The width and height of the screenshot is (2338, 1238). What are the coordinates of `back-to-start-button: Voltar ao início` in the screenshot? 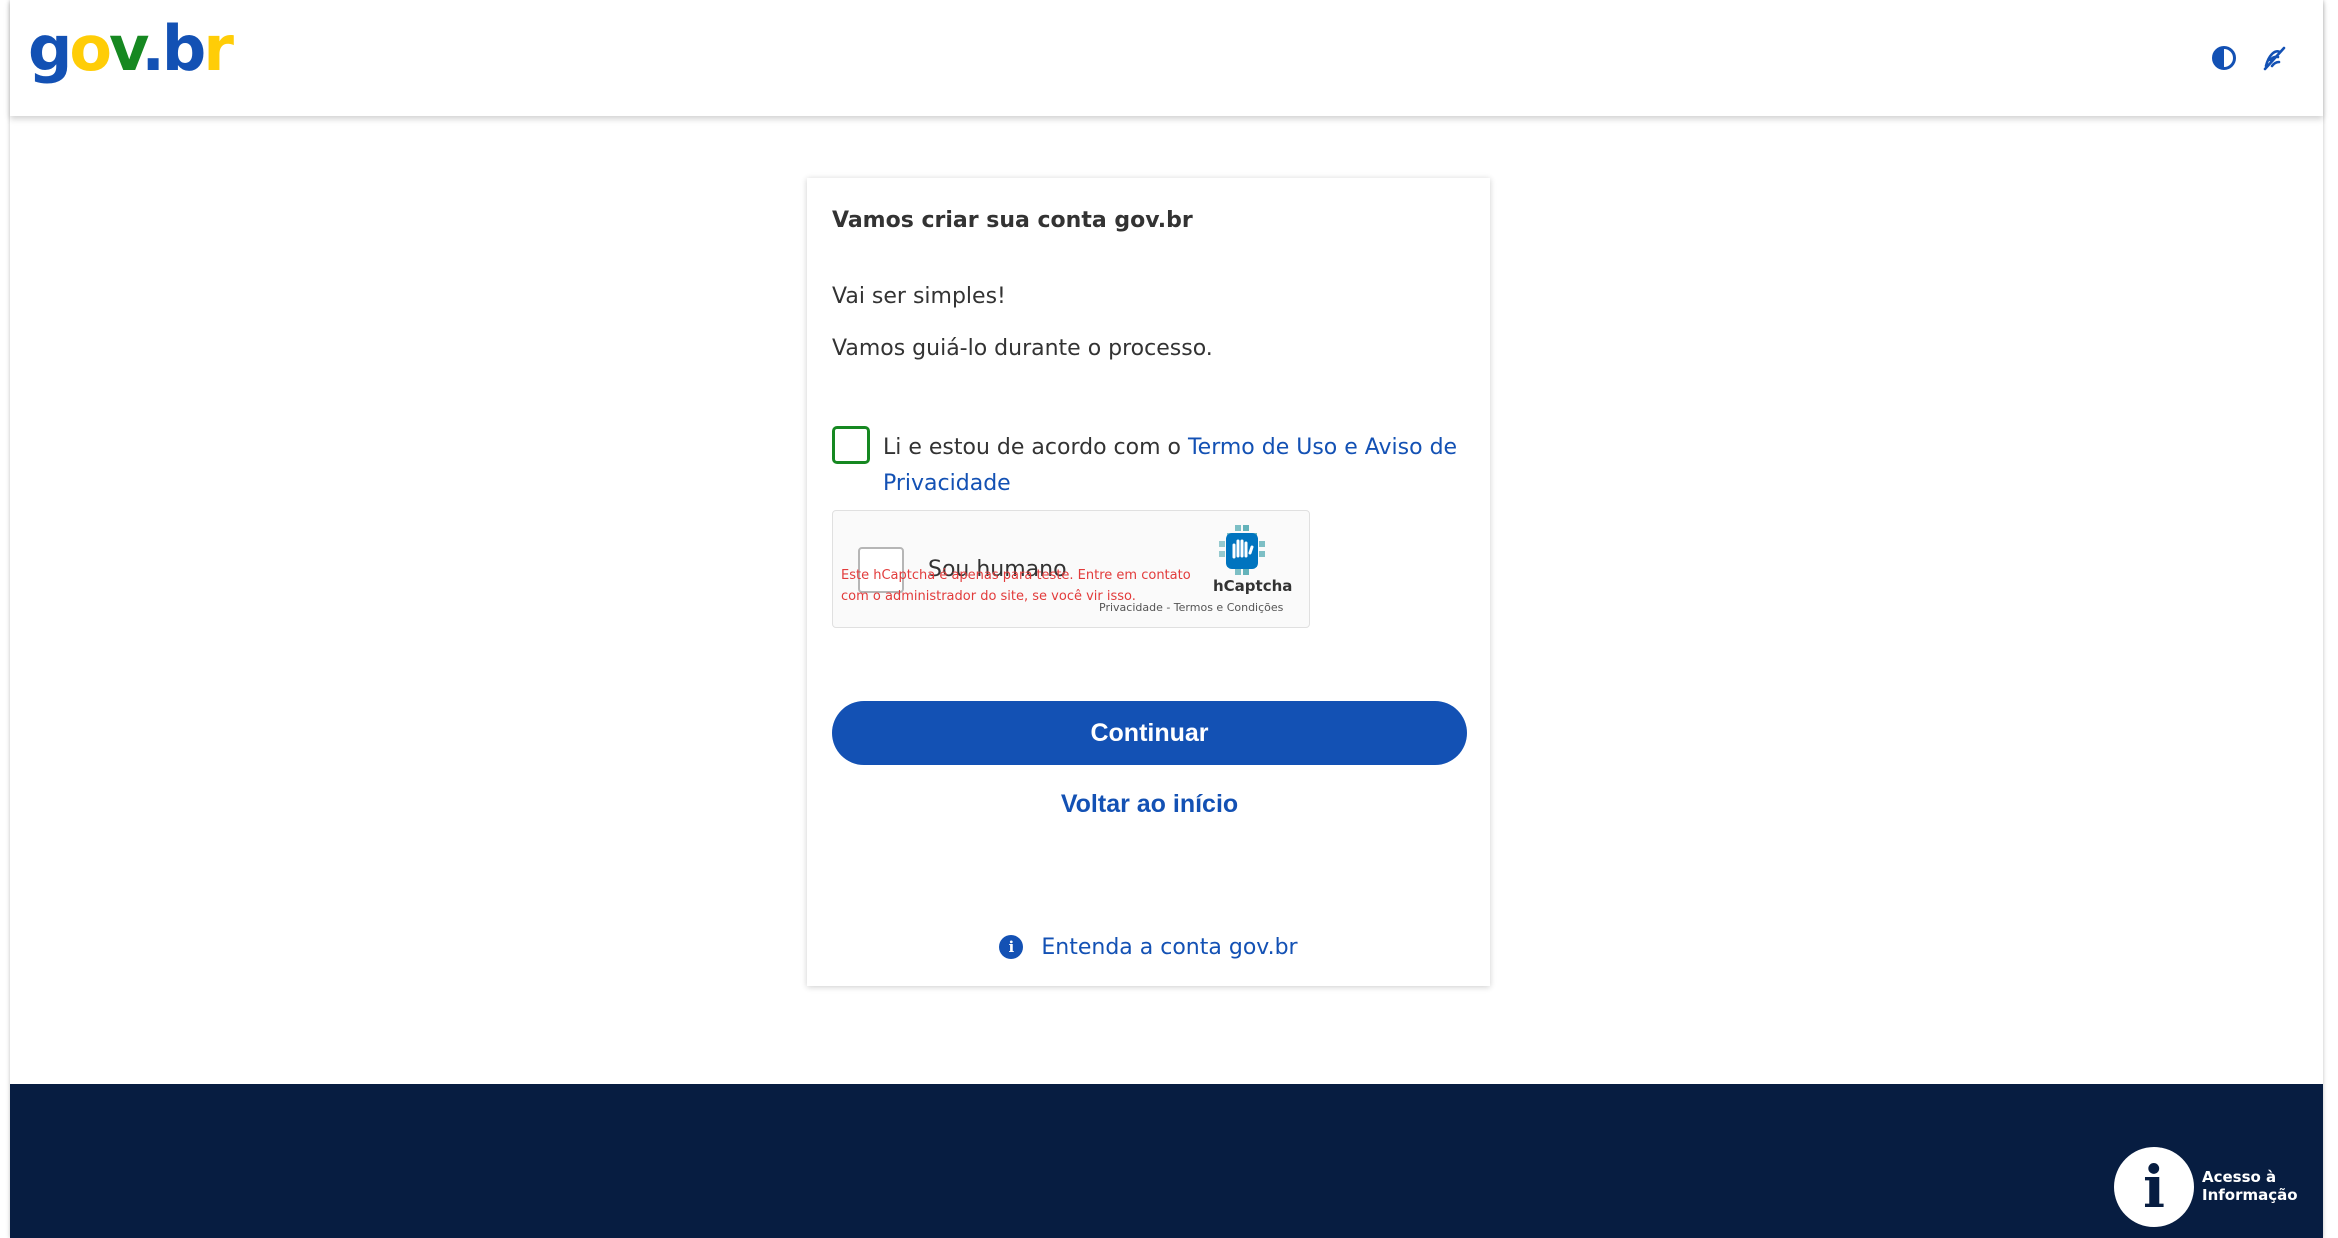 It's located at (1149, 804).